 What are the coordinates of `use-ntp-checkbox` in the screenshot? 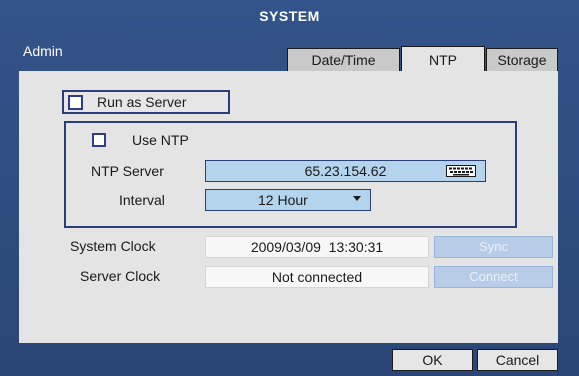 It's located at (99, 140).